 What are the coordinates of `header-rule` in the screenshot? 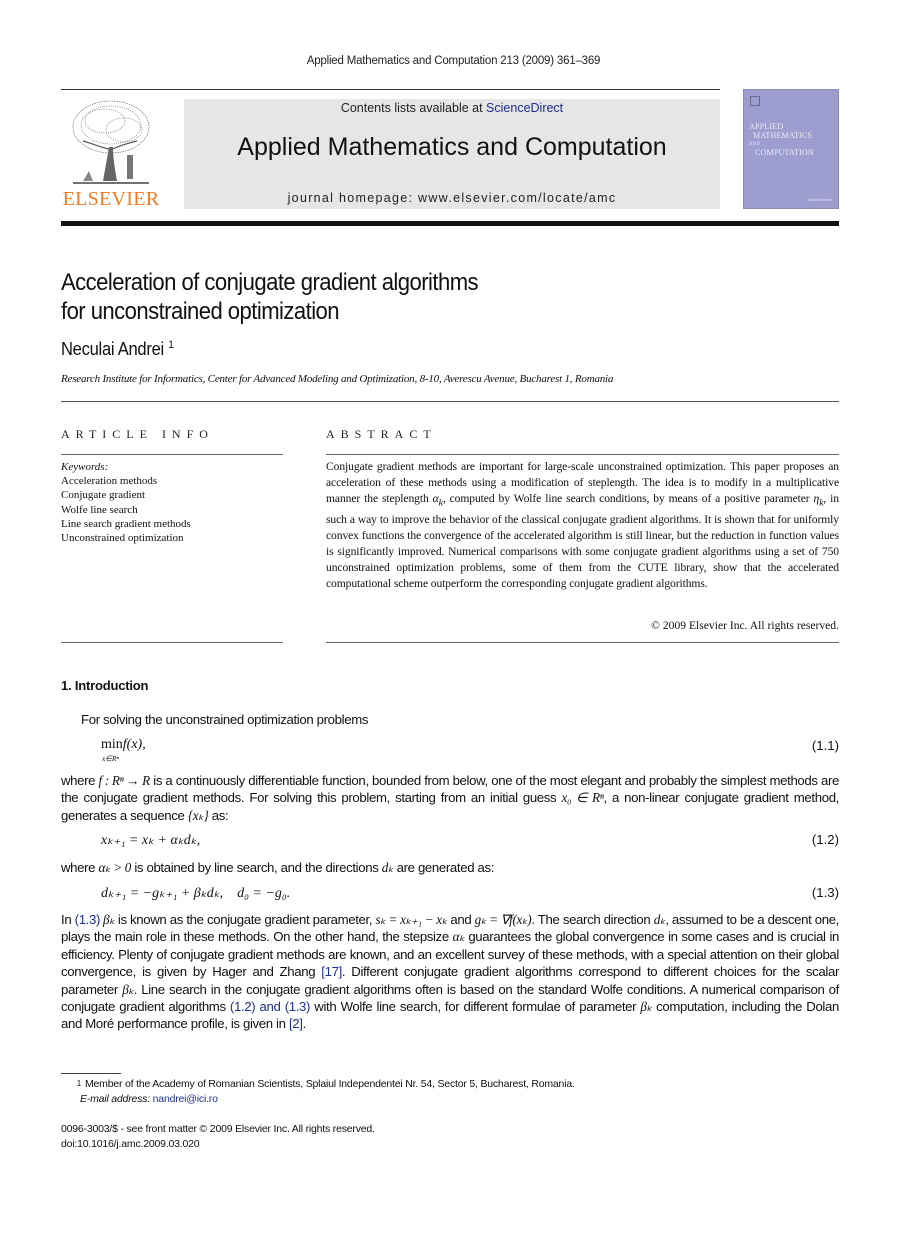 It's located at (390, 89).